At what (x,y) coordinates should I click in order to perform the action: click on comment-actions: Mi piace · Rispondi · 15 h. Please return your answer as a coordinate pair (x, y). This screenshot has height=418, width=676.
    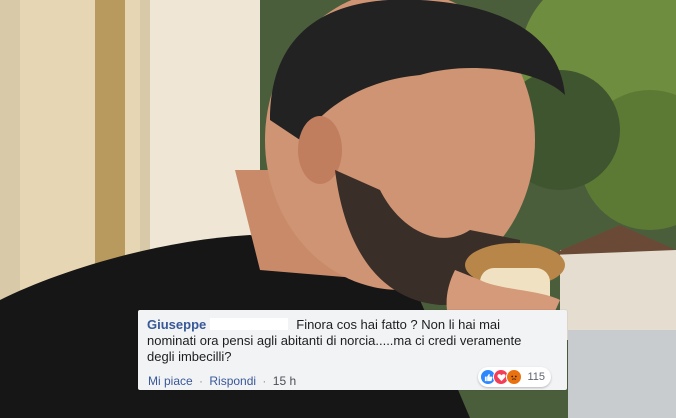
    Looking at the image, I should click on (222, 381).